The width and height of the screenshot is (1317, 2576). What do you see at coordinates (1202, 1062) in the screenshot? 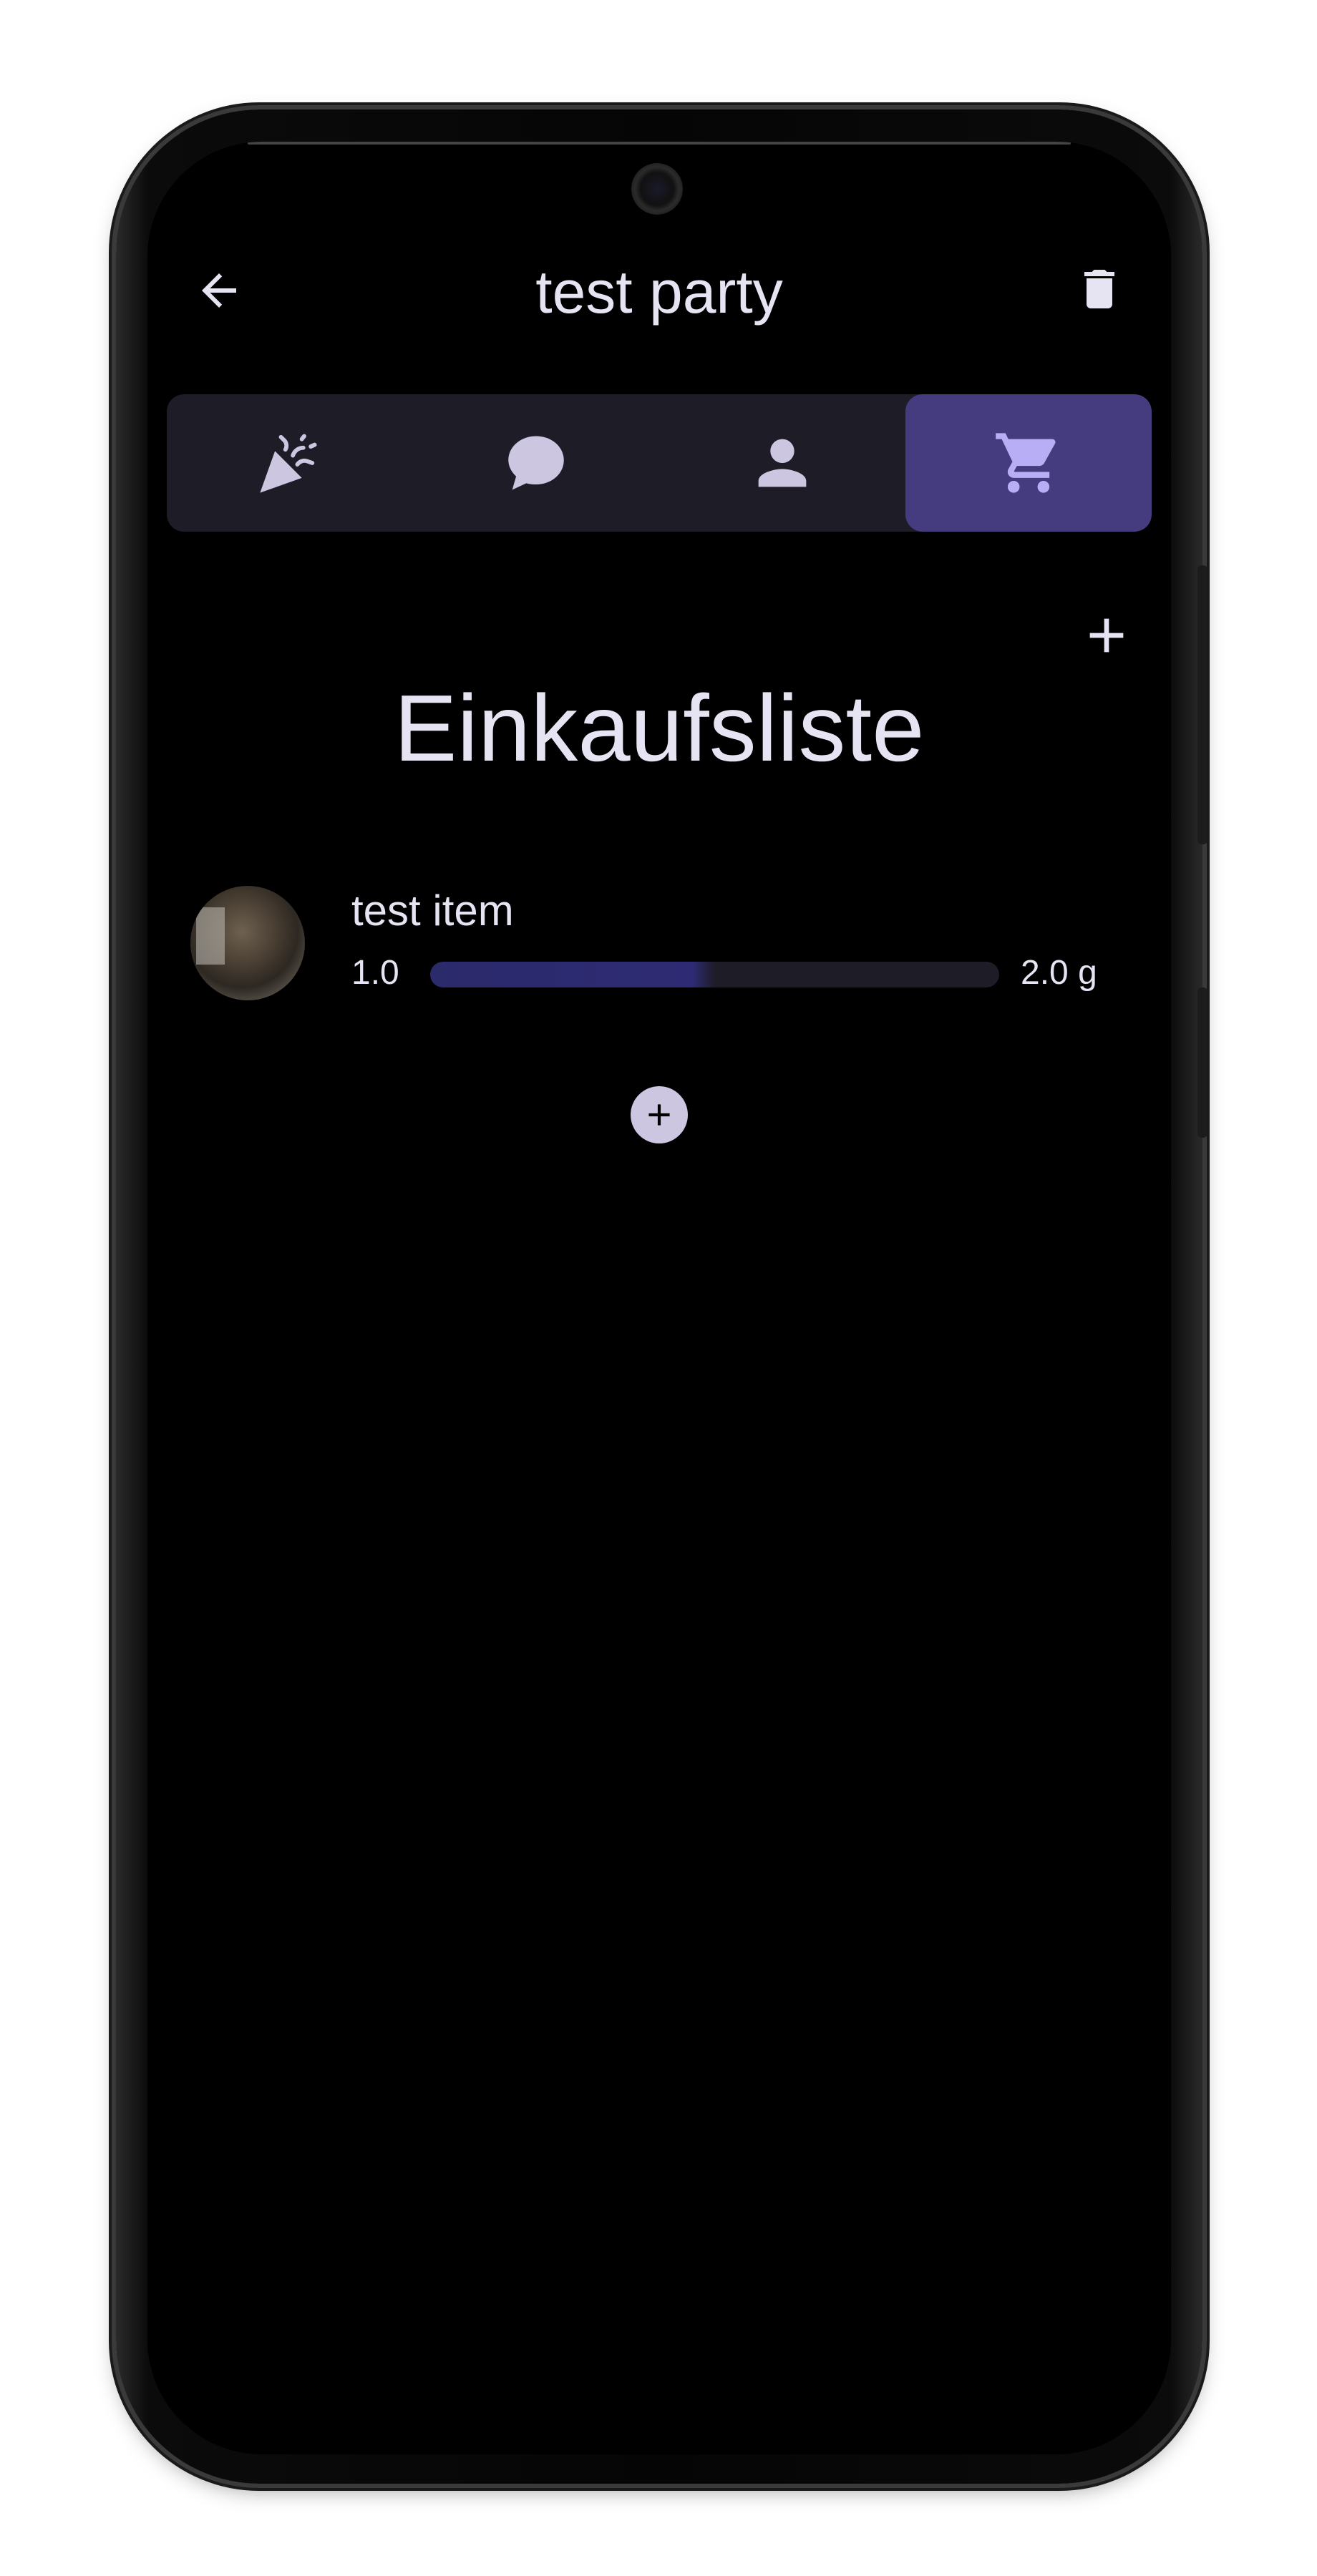
I see `volume-button` at bounding box center [1202, 1062].